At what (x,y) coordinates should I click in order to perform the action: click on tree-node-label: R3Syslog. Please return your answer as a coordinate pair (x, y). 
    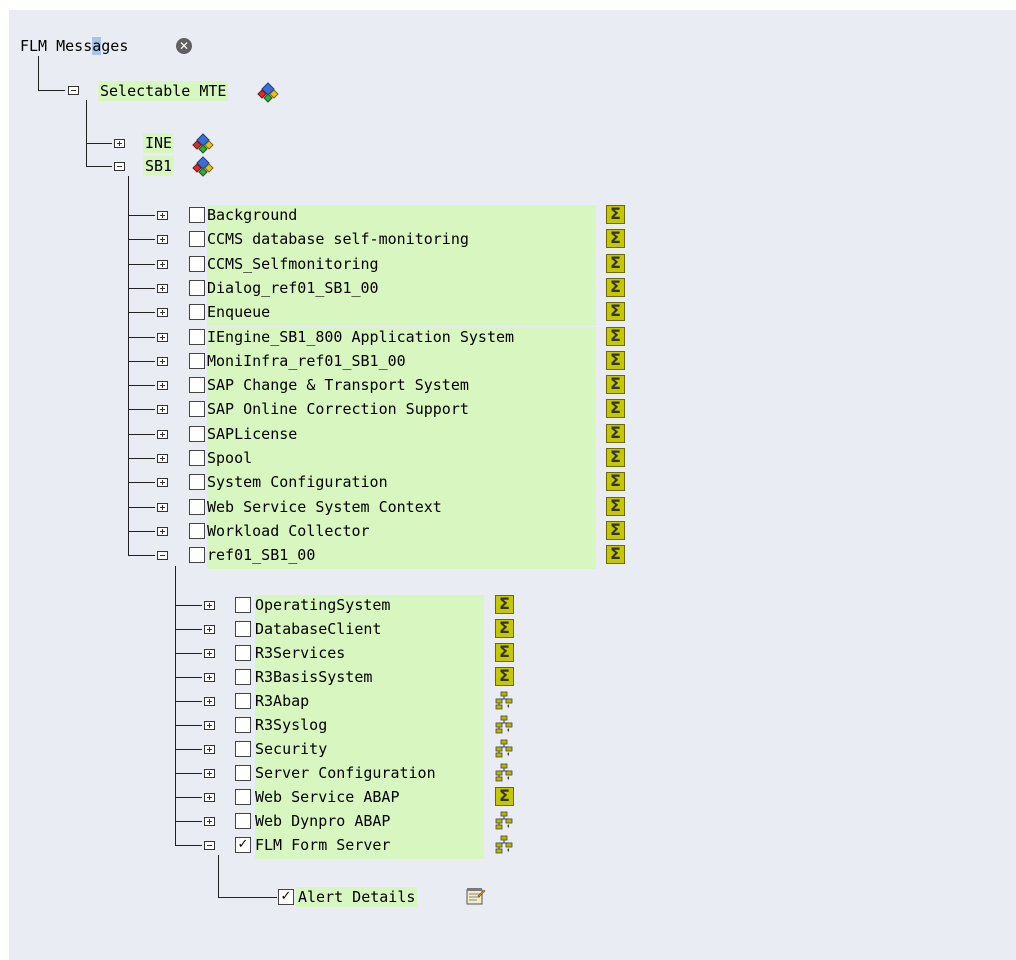
    Looking at the image, I should click on (369, 727).